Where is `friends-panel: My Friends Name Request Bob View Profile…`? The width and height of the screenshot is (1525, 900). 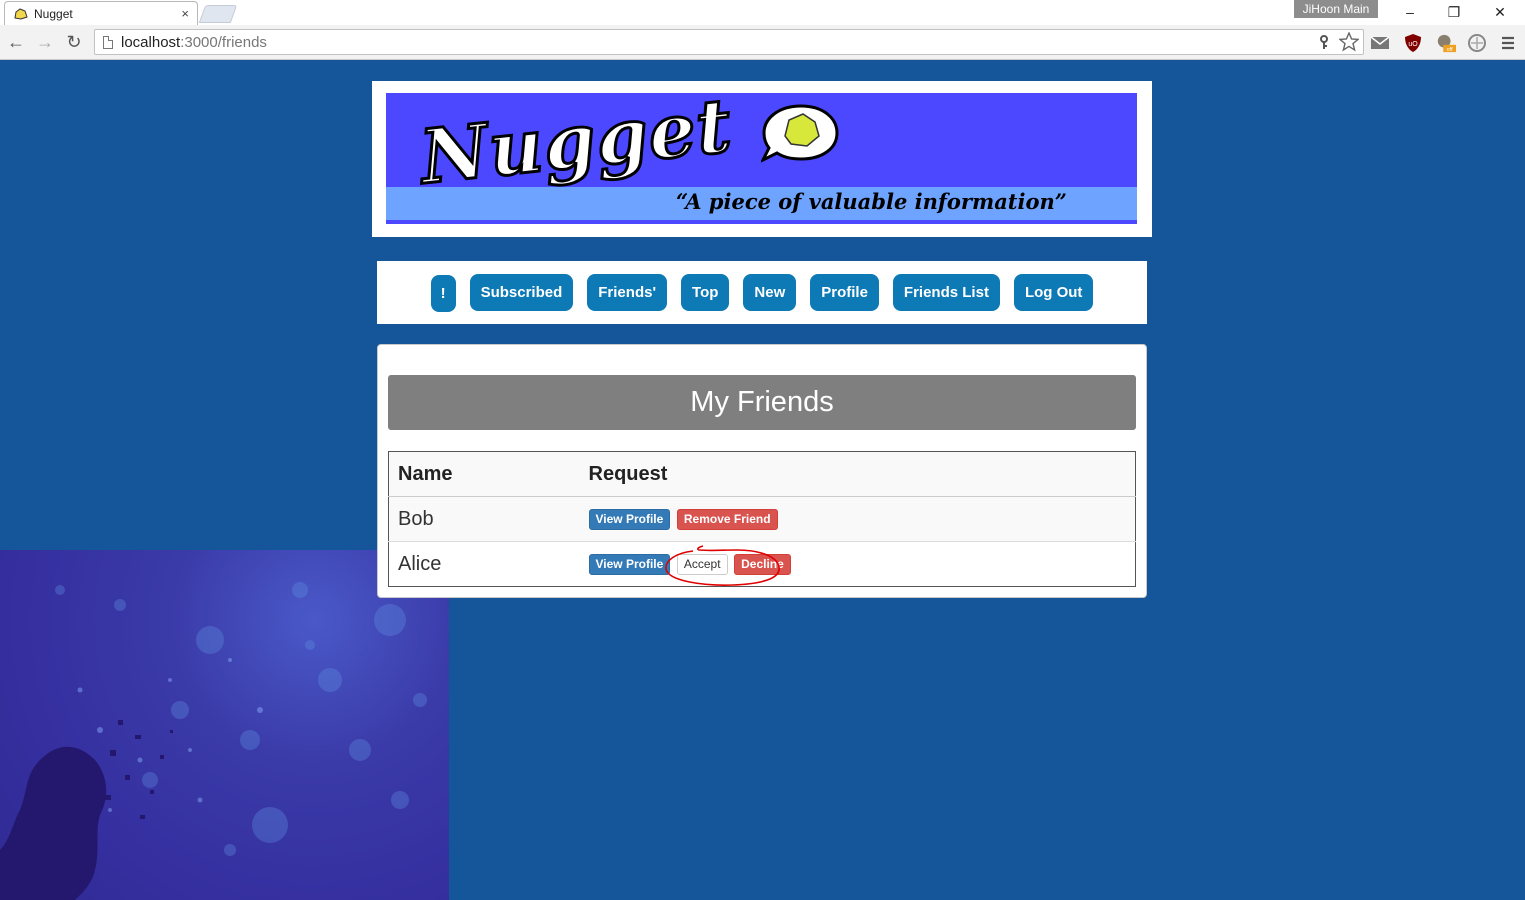
friends-panel: My Friends Name Request Bob View Profile… is located at coordinates (762, 471).